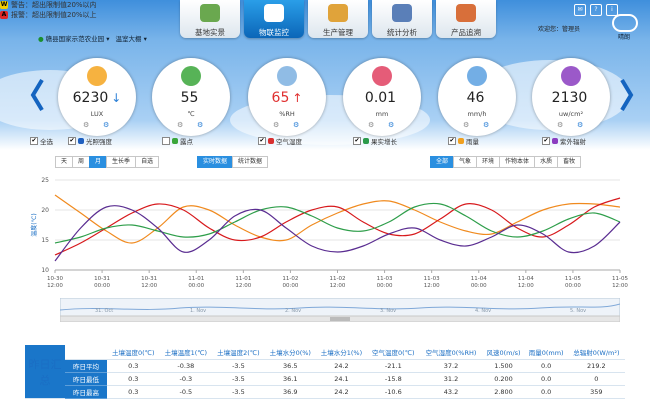 Image resolution: width=650 pixels, height=420 pixels. Describe the element at coordinates (86, 379) in the screenshot. I see `row-label: 昨日最低` at that location.